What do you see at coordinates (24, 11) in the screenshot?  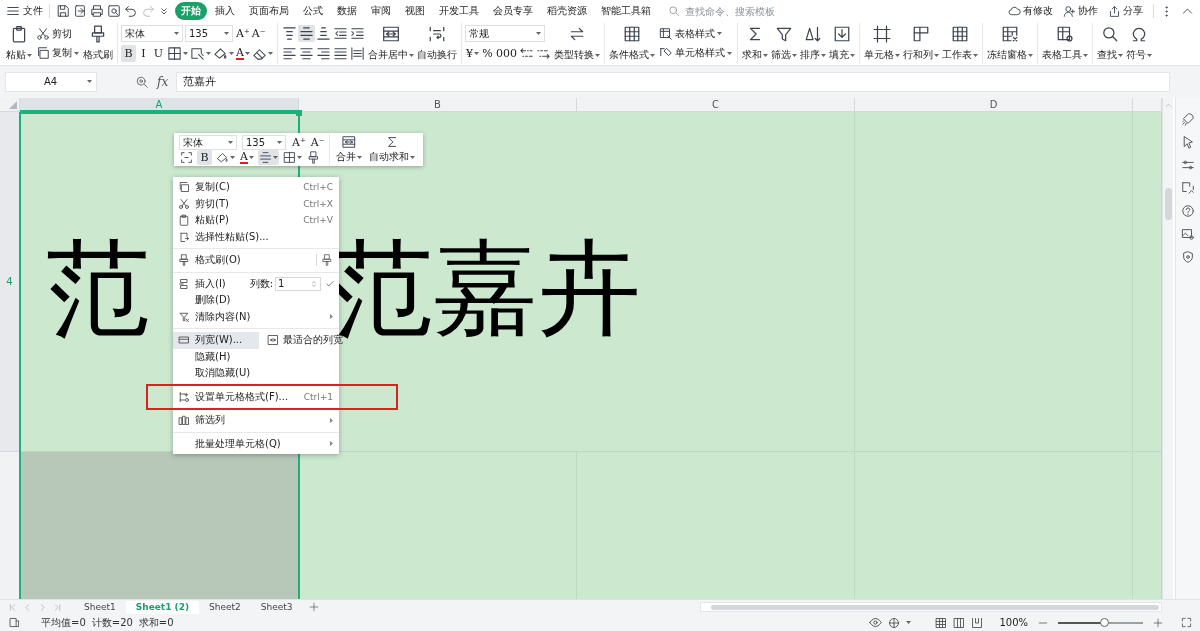 I see `file-menu: 文件` at bounding box center [24, 11].